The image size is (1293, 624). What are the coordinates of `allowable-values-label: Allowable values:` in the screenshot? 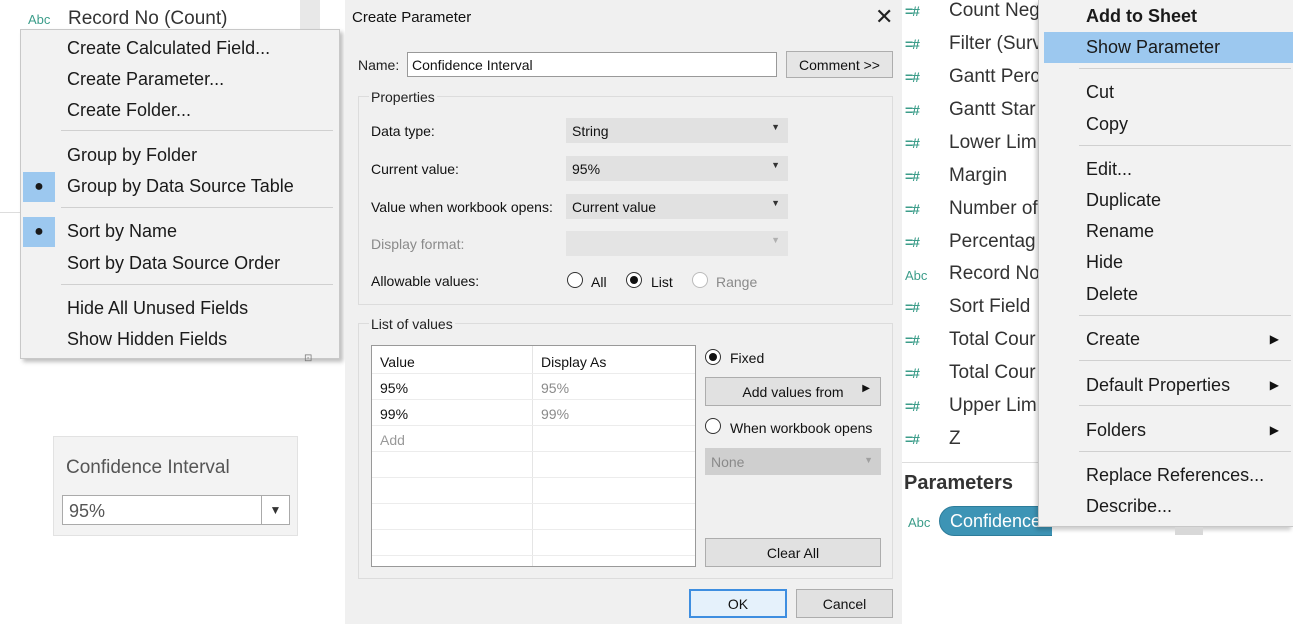 It's located at (425, 281).